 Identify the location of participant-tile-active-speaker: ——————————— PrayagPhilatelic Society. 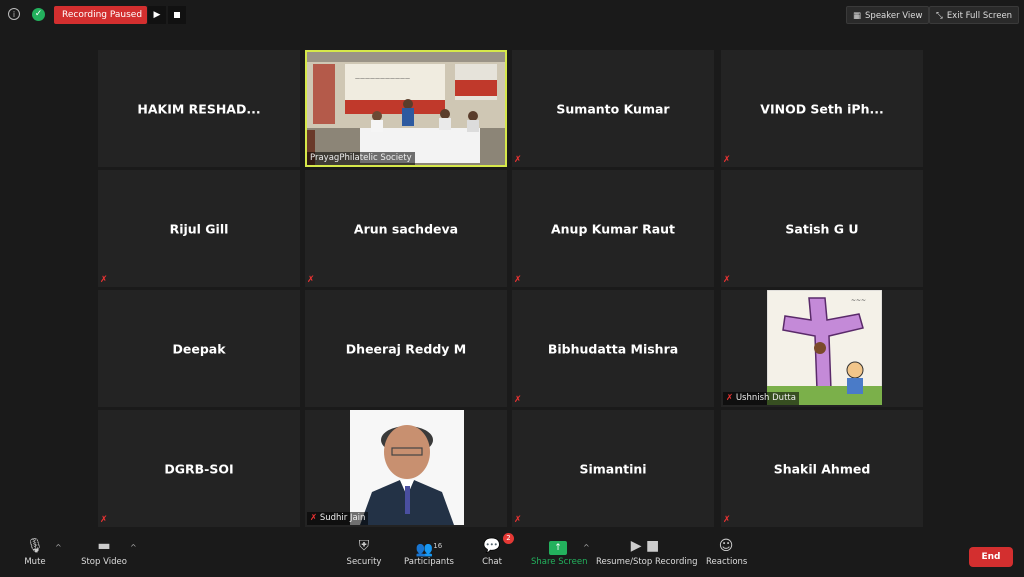
(406, 108).